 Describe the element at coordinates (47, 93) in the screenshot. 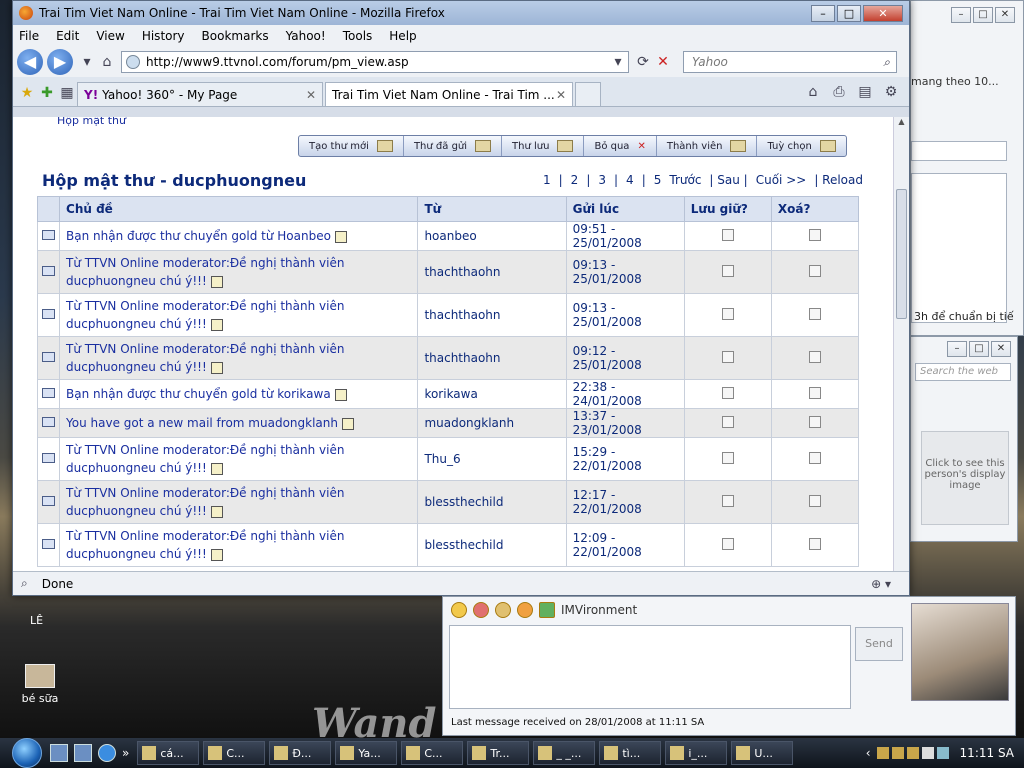

I see `add-icon: ✚` at that location.